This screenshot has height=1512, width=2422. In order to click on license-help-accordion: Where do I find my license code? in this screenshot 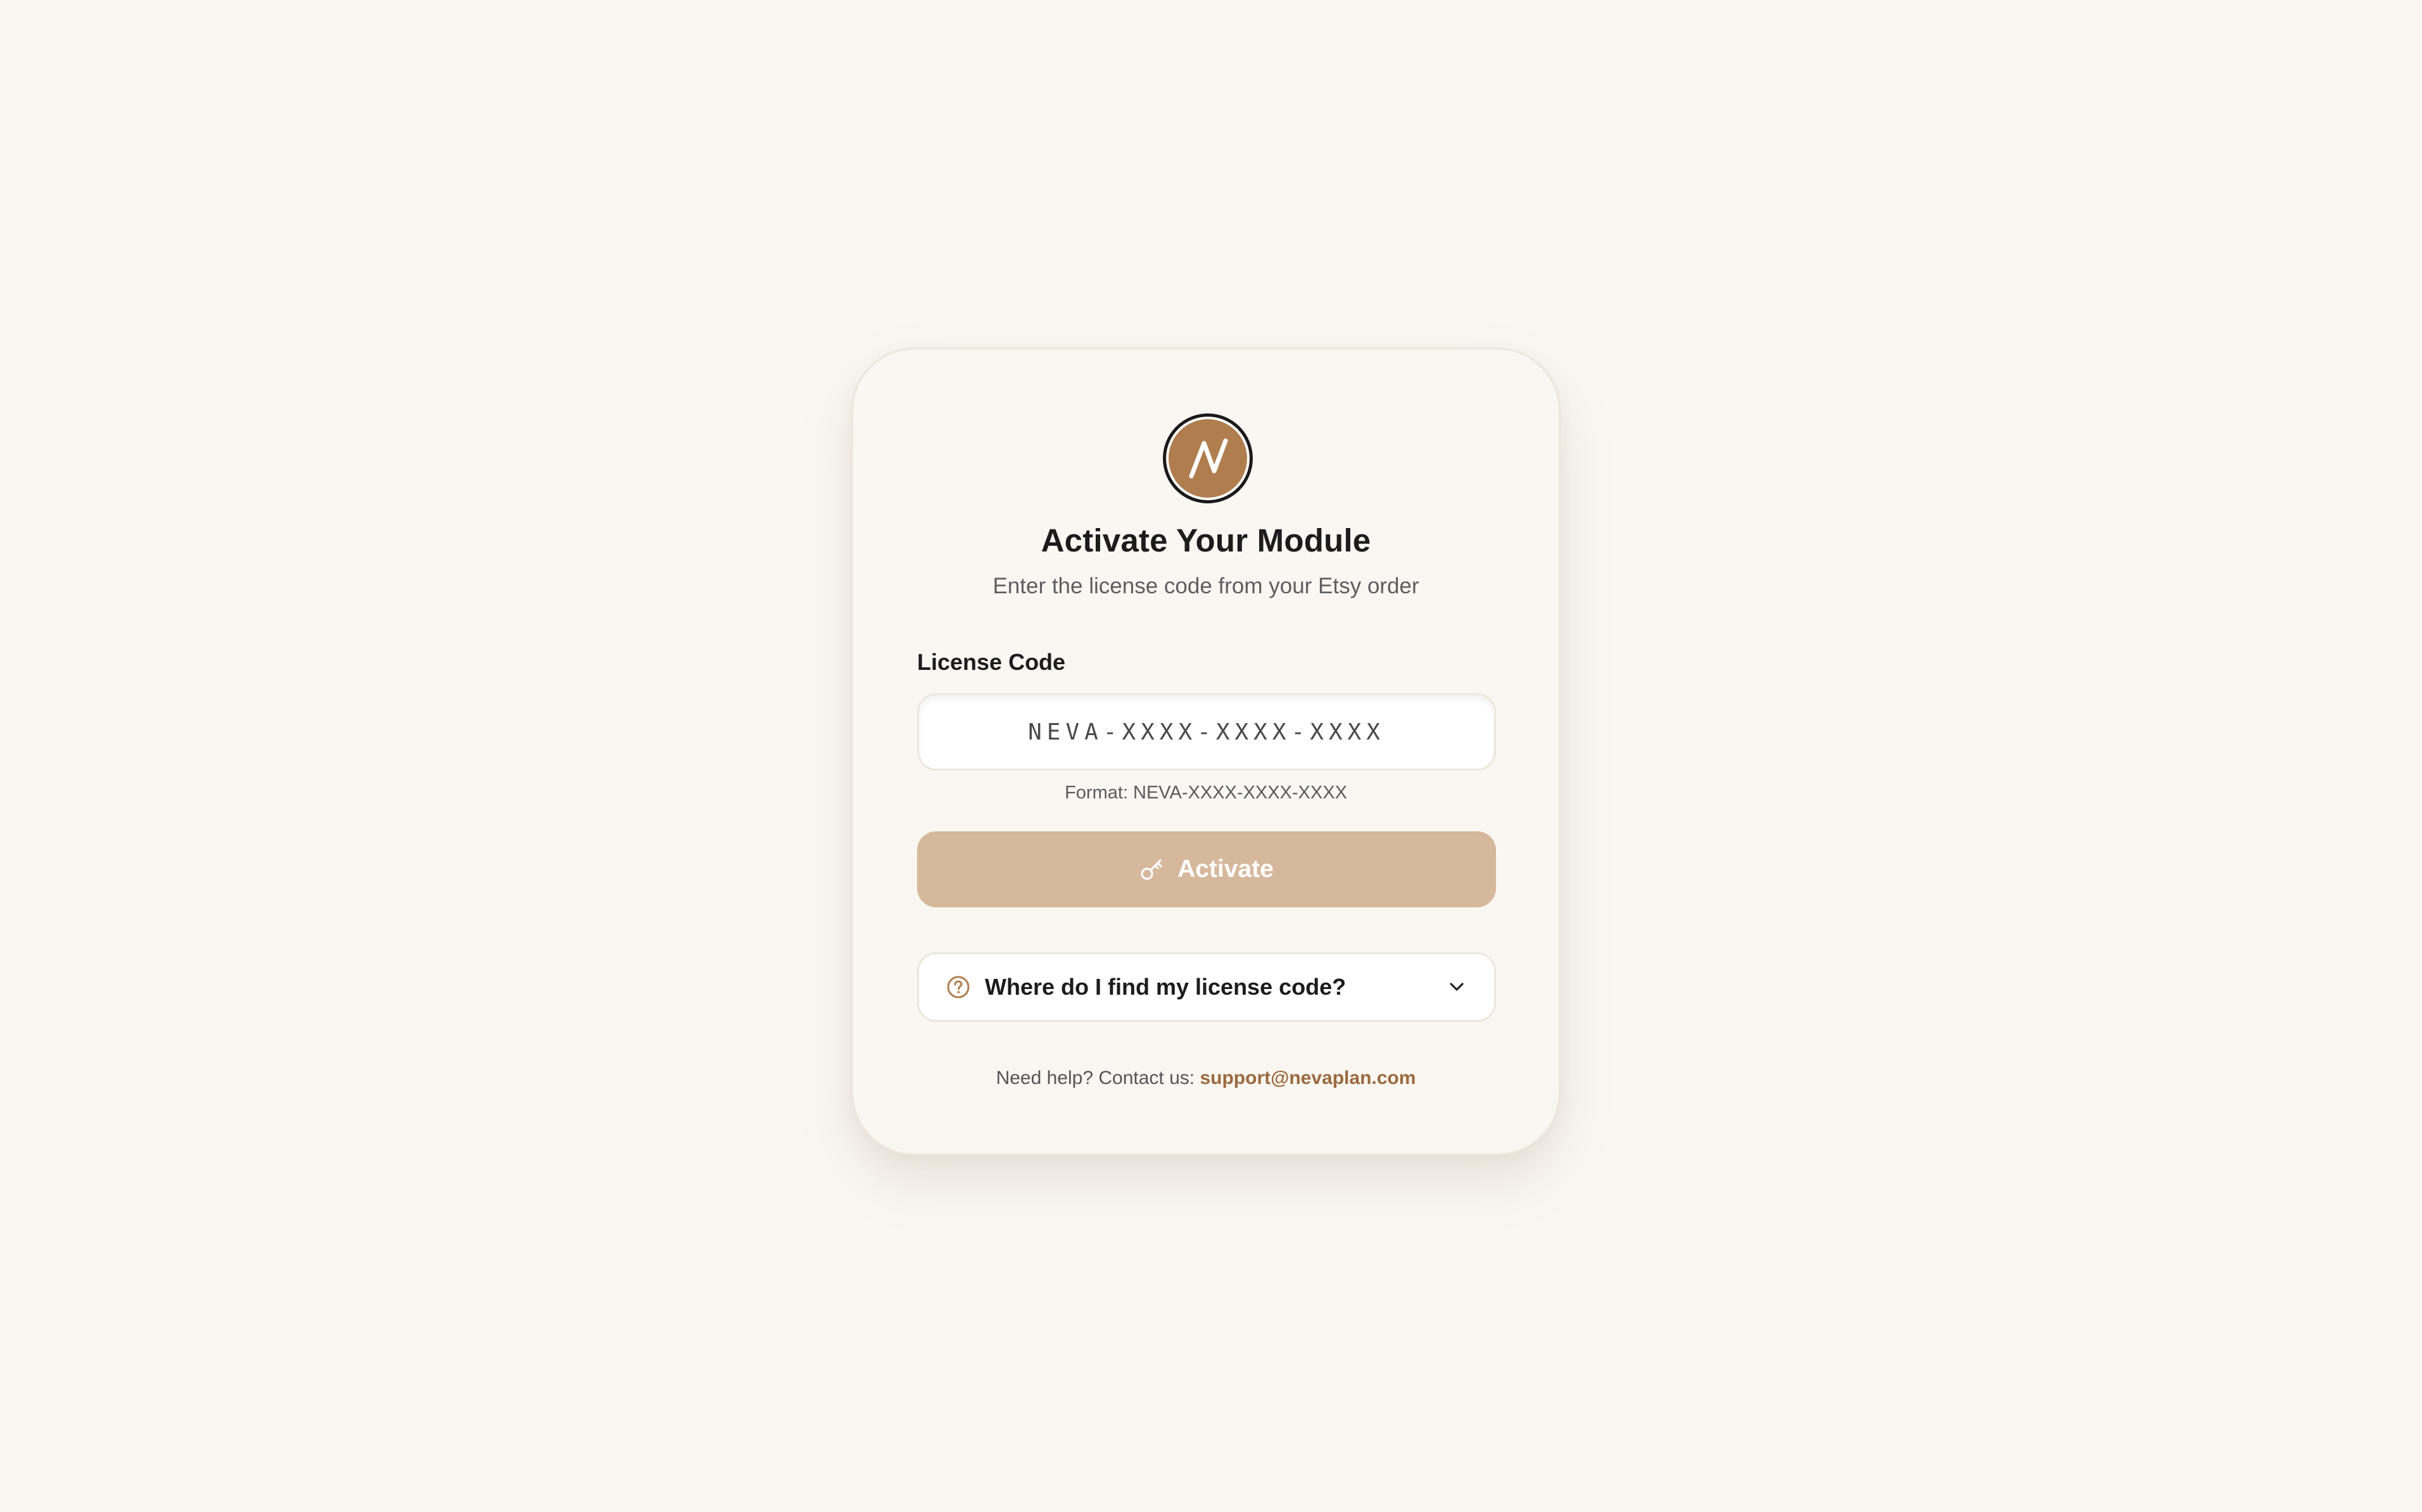, I will do `click(1206, 987)`.